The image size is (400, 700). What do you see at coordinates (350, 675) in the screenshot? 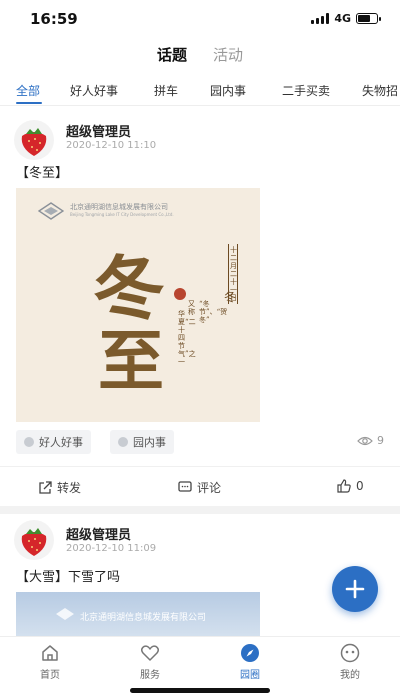
I see `nav-mine-label: 我的` at bounding box center [350, 675].